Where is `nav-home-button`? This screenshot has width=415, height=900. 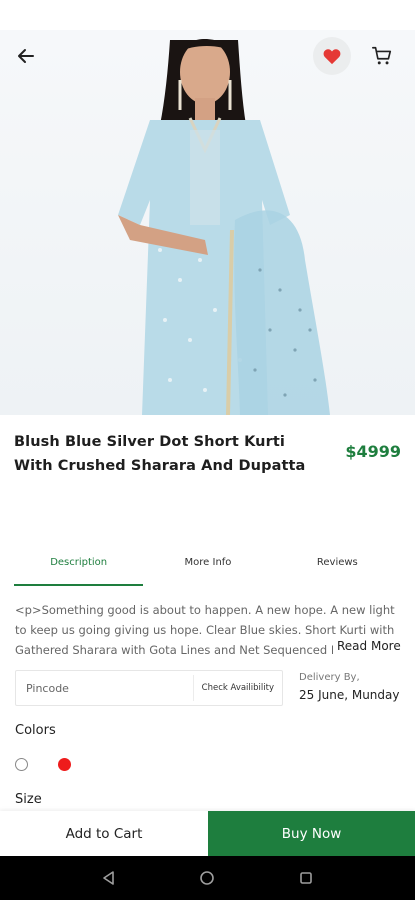
nav-home-button is located at coordinates (207, 878).